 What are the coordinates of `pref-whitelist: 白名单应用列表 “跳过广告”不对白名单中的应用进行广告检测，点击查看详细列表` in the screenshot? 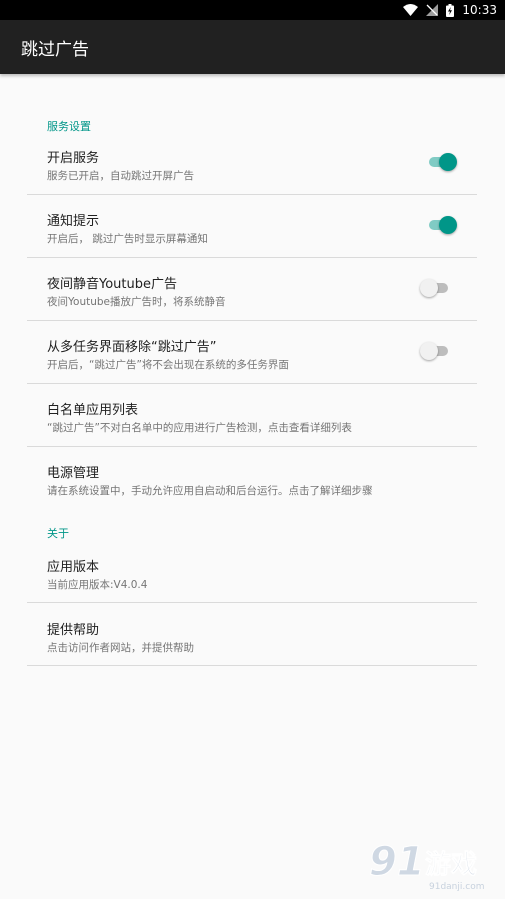 It's located at (252, 423).